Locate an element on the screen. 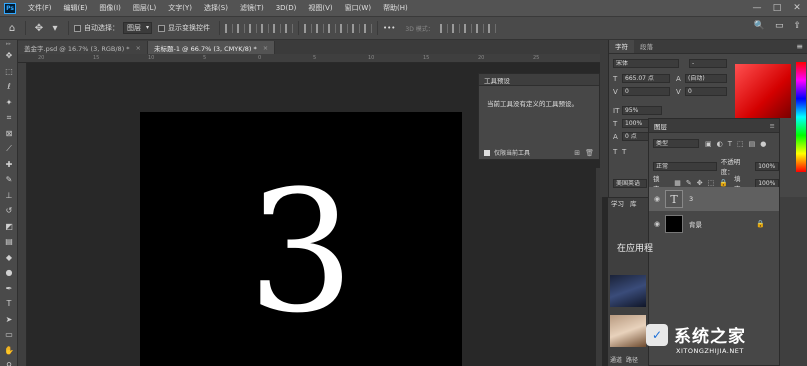  stamp-tool-icon: ⊥ is located at coordinates (9, 196).